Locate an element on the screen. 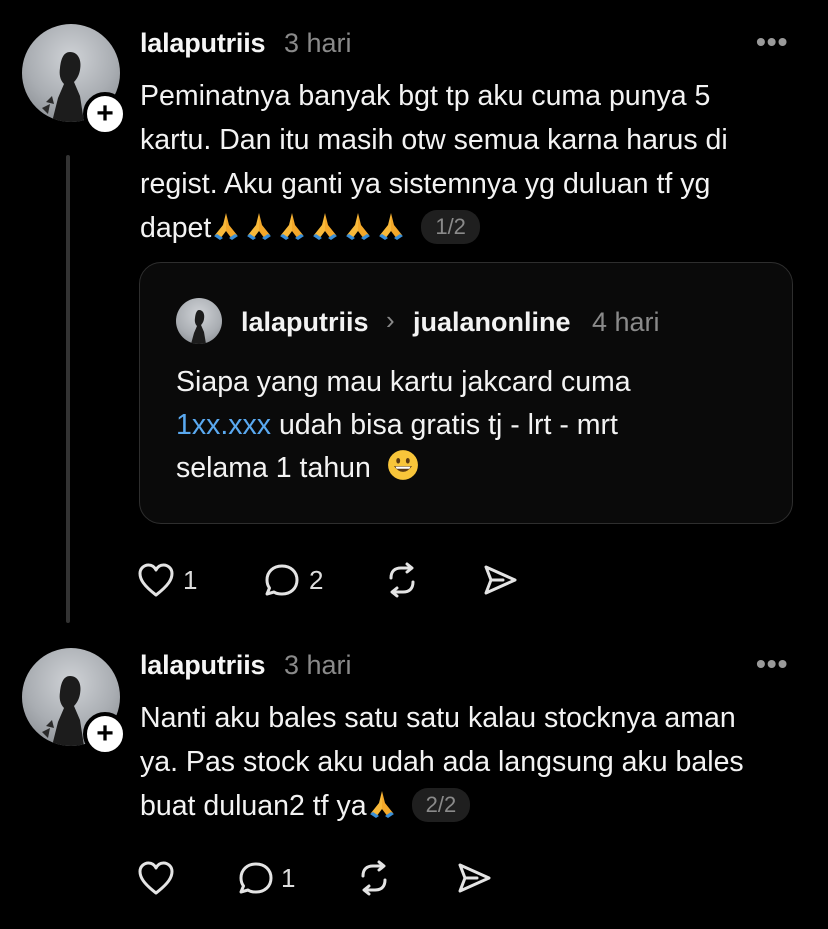 Image resolution: width=828 pixels, height=929 pixels. reply-count: 1 is located at coordinates (288, 877).